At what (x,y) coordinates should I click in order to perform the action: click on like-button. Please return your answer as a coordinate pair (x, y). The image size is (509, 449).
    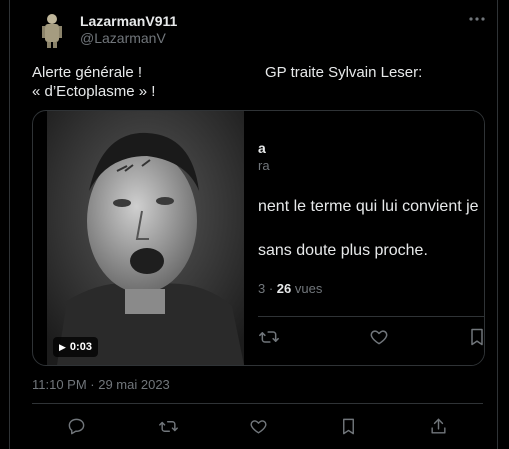
    Looking at the image, I should click on (258, 426).